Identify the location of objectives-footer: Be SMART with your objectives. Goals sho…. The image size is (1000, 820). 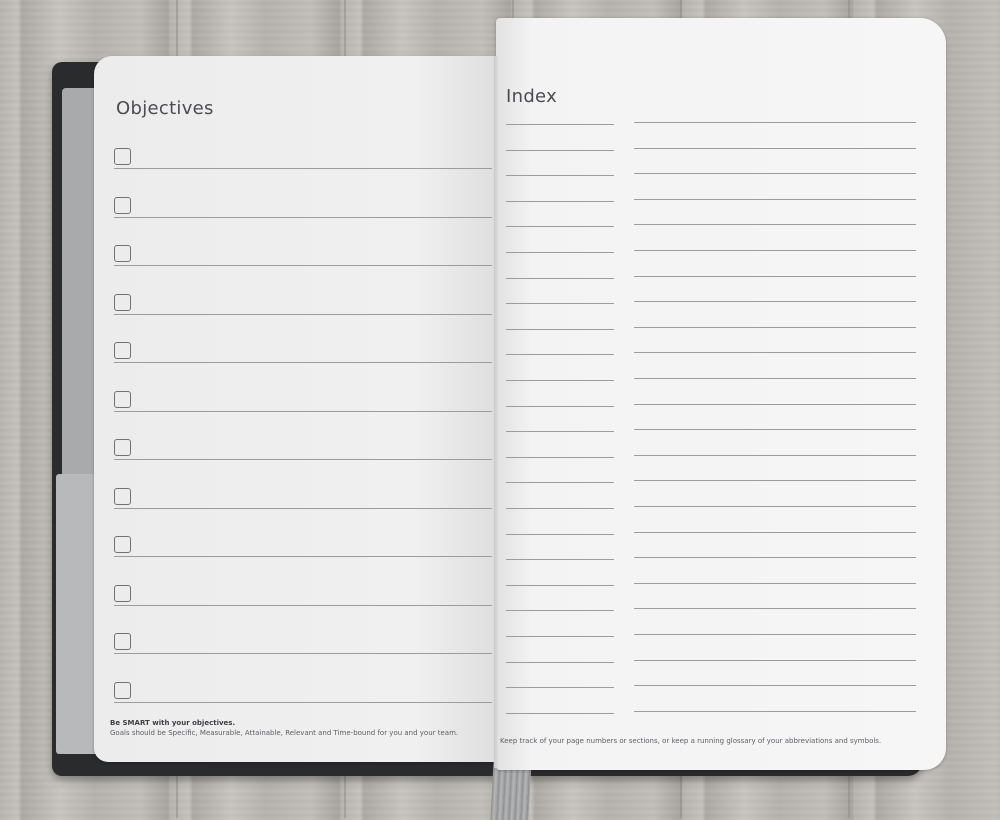
(300, 728).